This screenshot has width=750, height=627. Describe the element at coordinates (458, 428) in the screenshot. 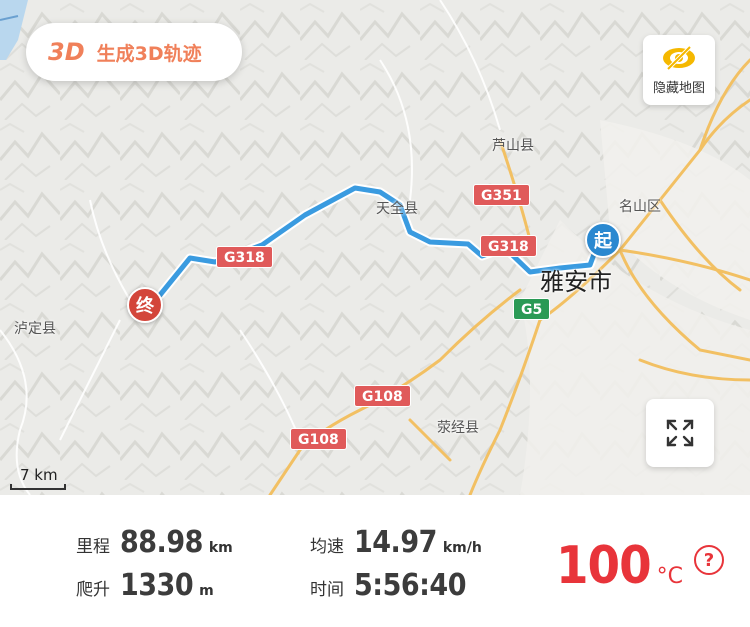

I see `place-yingjing: 荥经县` at that location.